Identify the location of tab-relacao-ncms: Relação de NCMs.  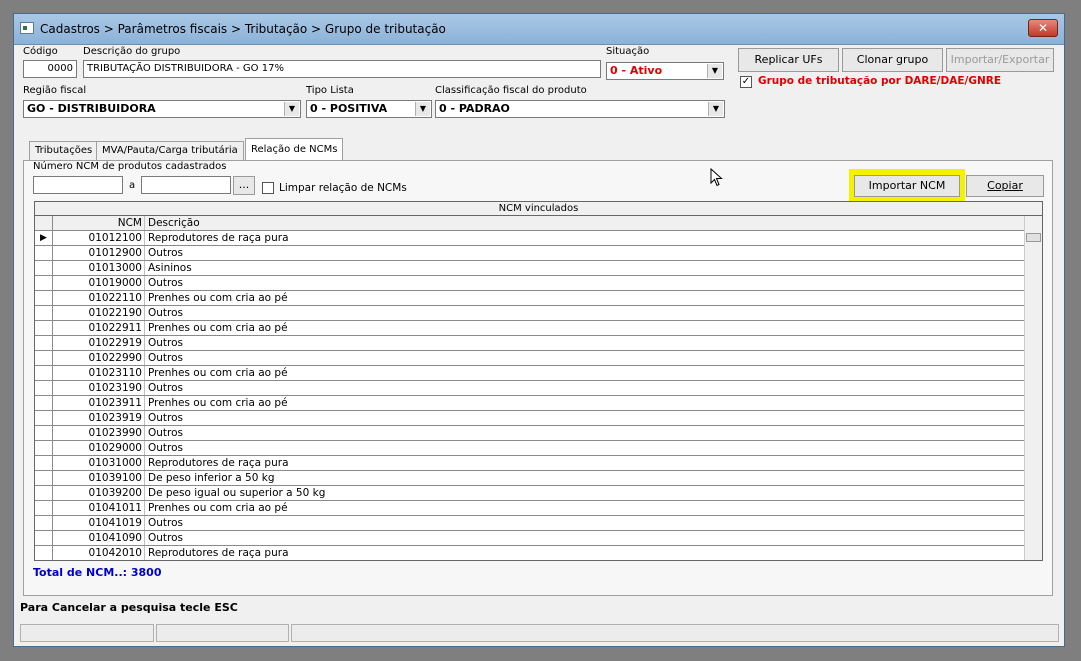
(294, 149).